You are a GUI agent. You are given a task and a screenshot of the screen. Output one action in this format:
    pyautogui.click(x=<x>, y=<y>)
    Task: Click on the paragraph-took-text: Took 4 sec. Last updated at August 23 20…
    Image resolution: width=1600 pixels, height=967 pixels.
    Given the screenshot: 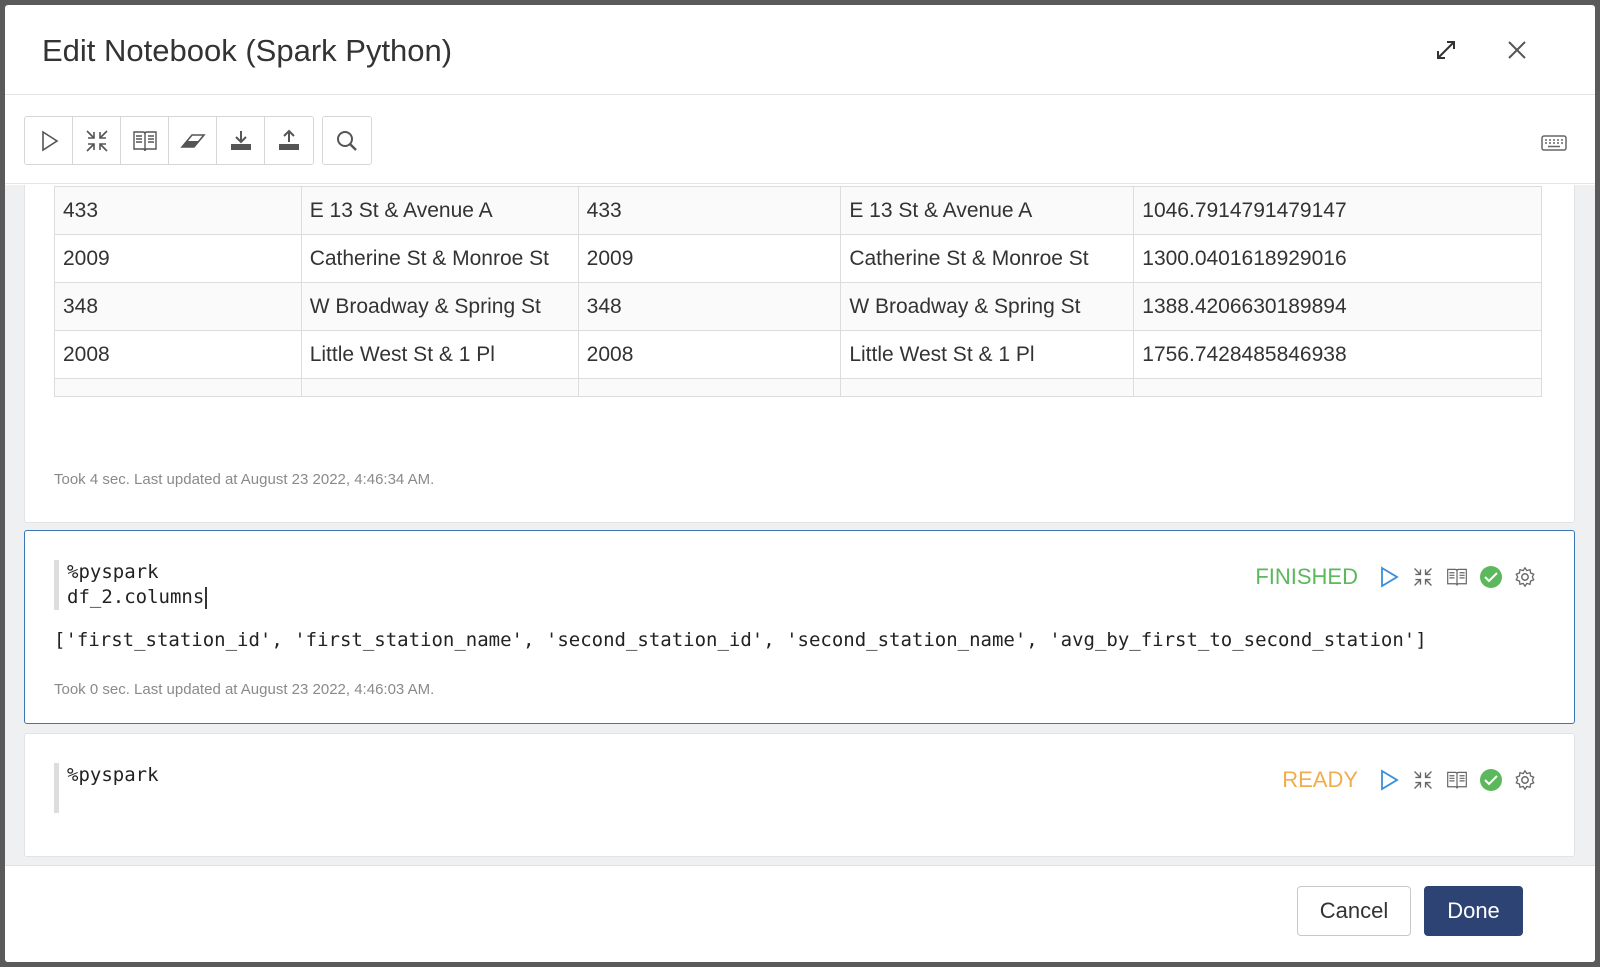 What is the action you would take?
    pyautogui.click(x=244, y=479)
    